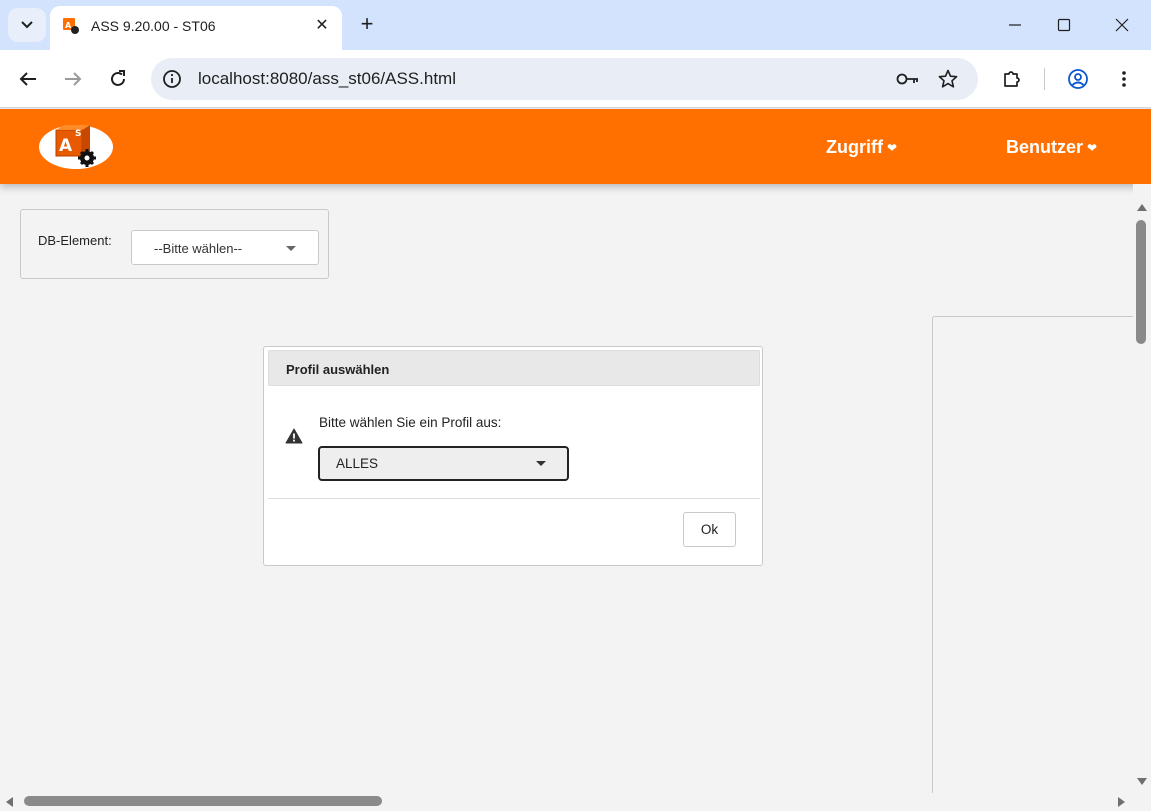  I want to click on warning-icon, so click(294, 436).